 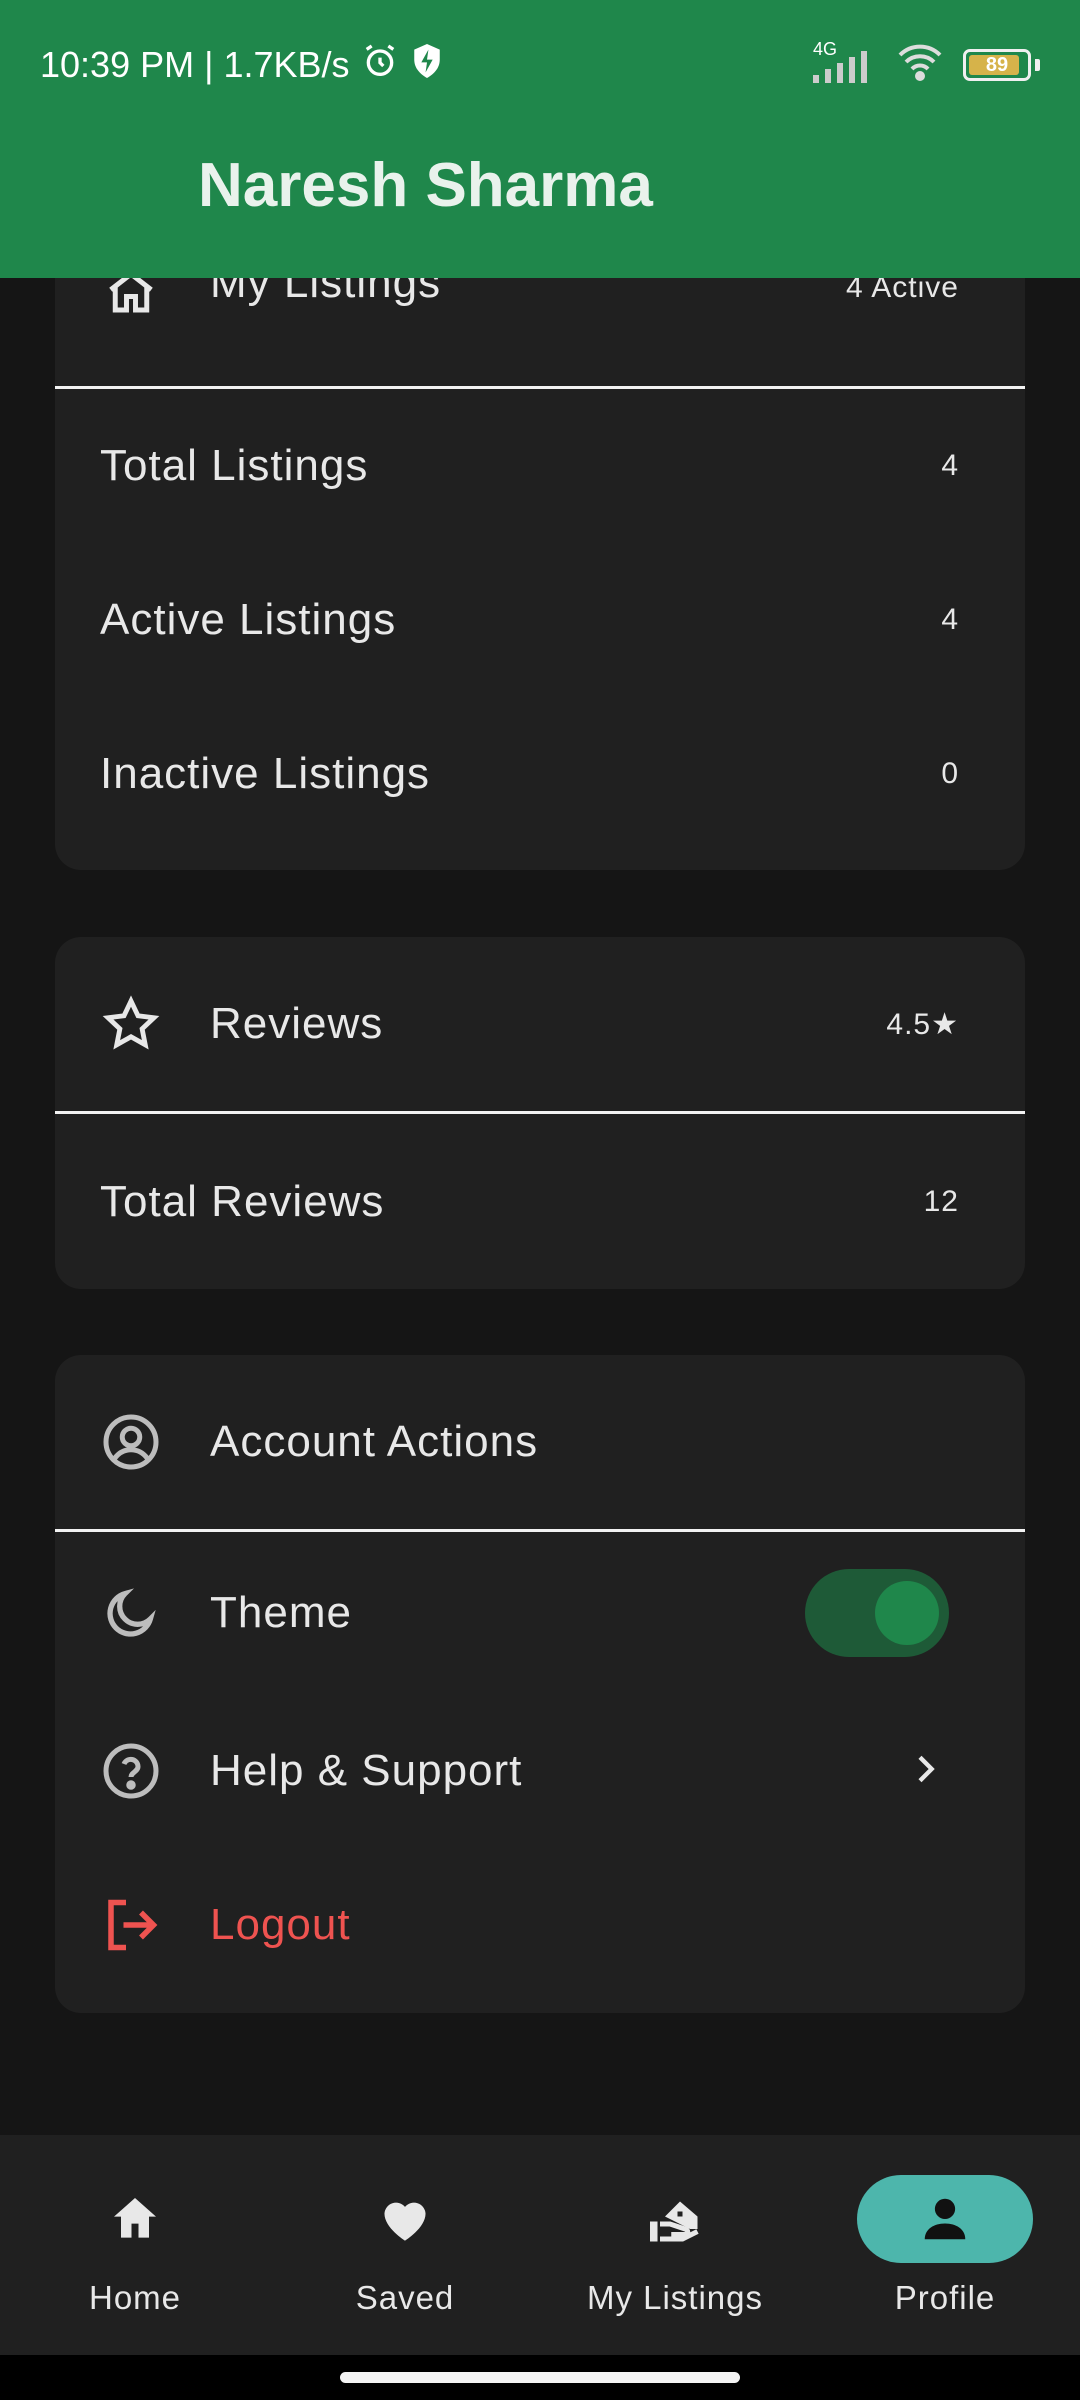 I want to click on home-icon, so click(x=135, y=2218).